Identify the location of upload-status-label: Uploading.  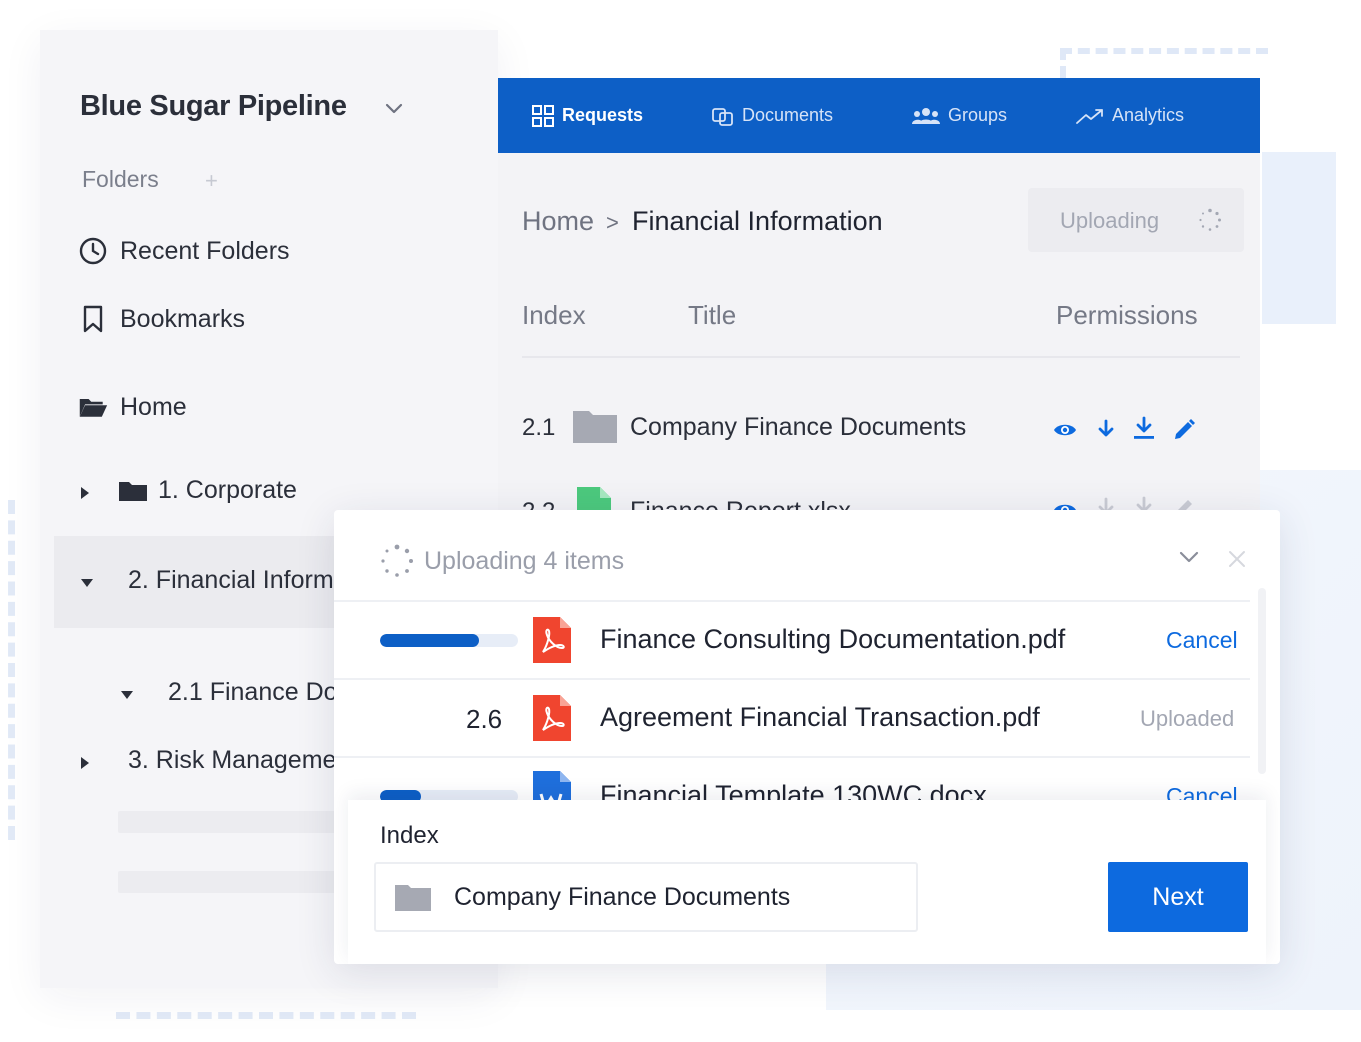
(1110, 220).